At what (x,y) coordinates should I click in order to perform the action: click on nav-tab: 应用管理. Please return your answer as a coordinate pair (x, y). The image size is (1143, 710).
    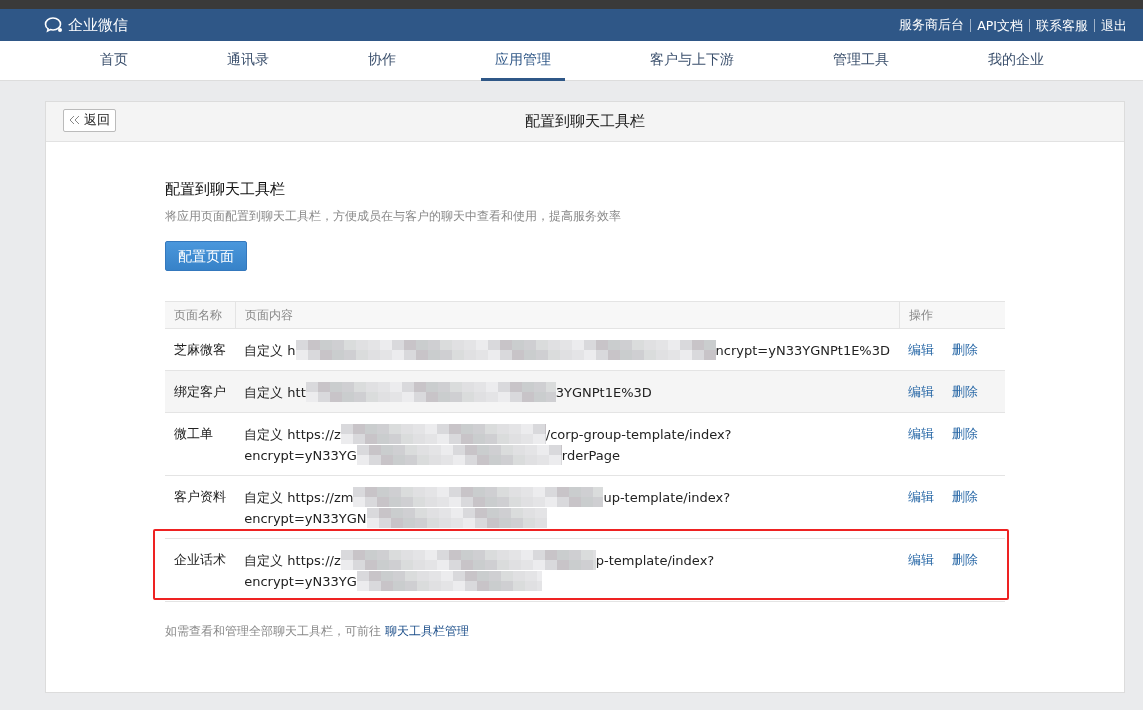
    Looking at the image, I should click on (522, 61).